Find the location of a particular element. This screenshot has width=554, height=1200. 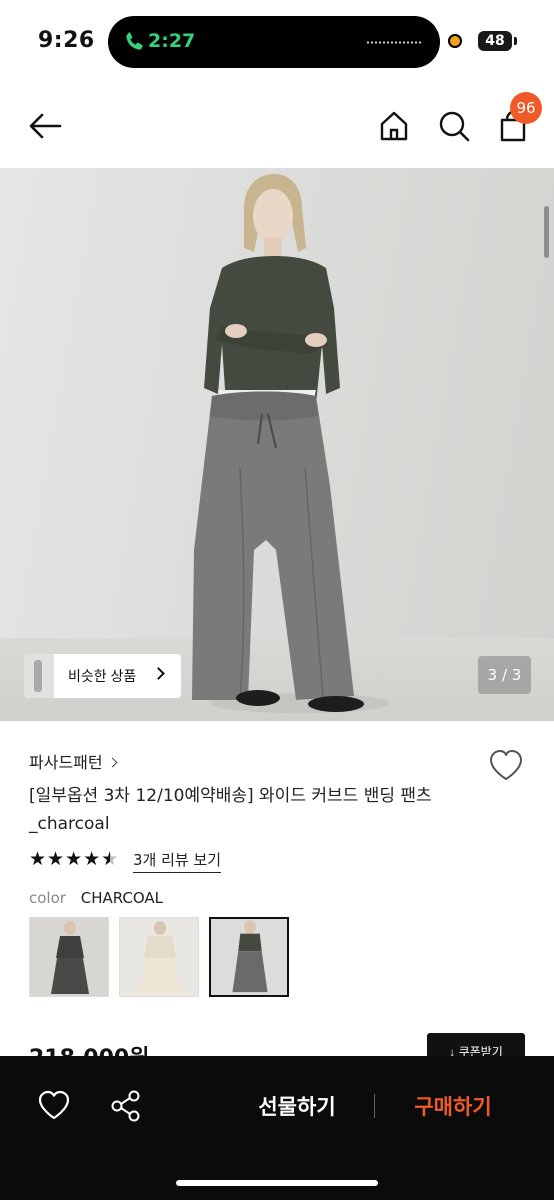

home-button is located at coordinates (394, 126).